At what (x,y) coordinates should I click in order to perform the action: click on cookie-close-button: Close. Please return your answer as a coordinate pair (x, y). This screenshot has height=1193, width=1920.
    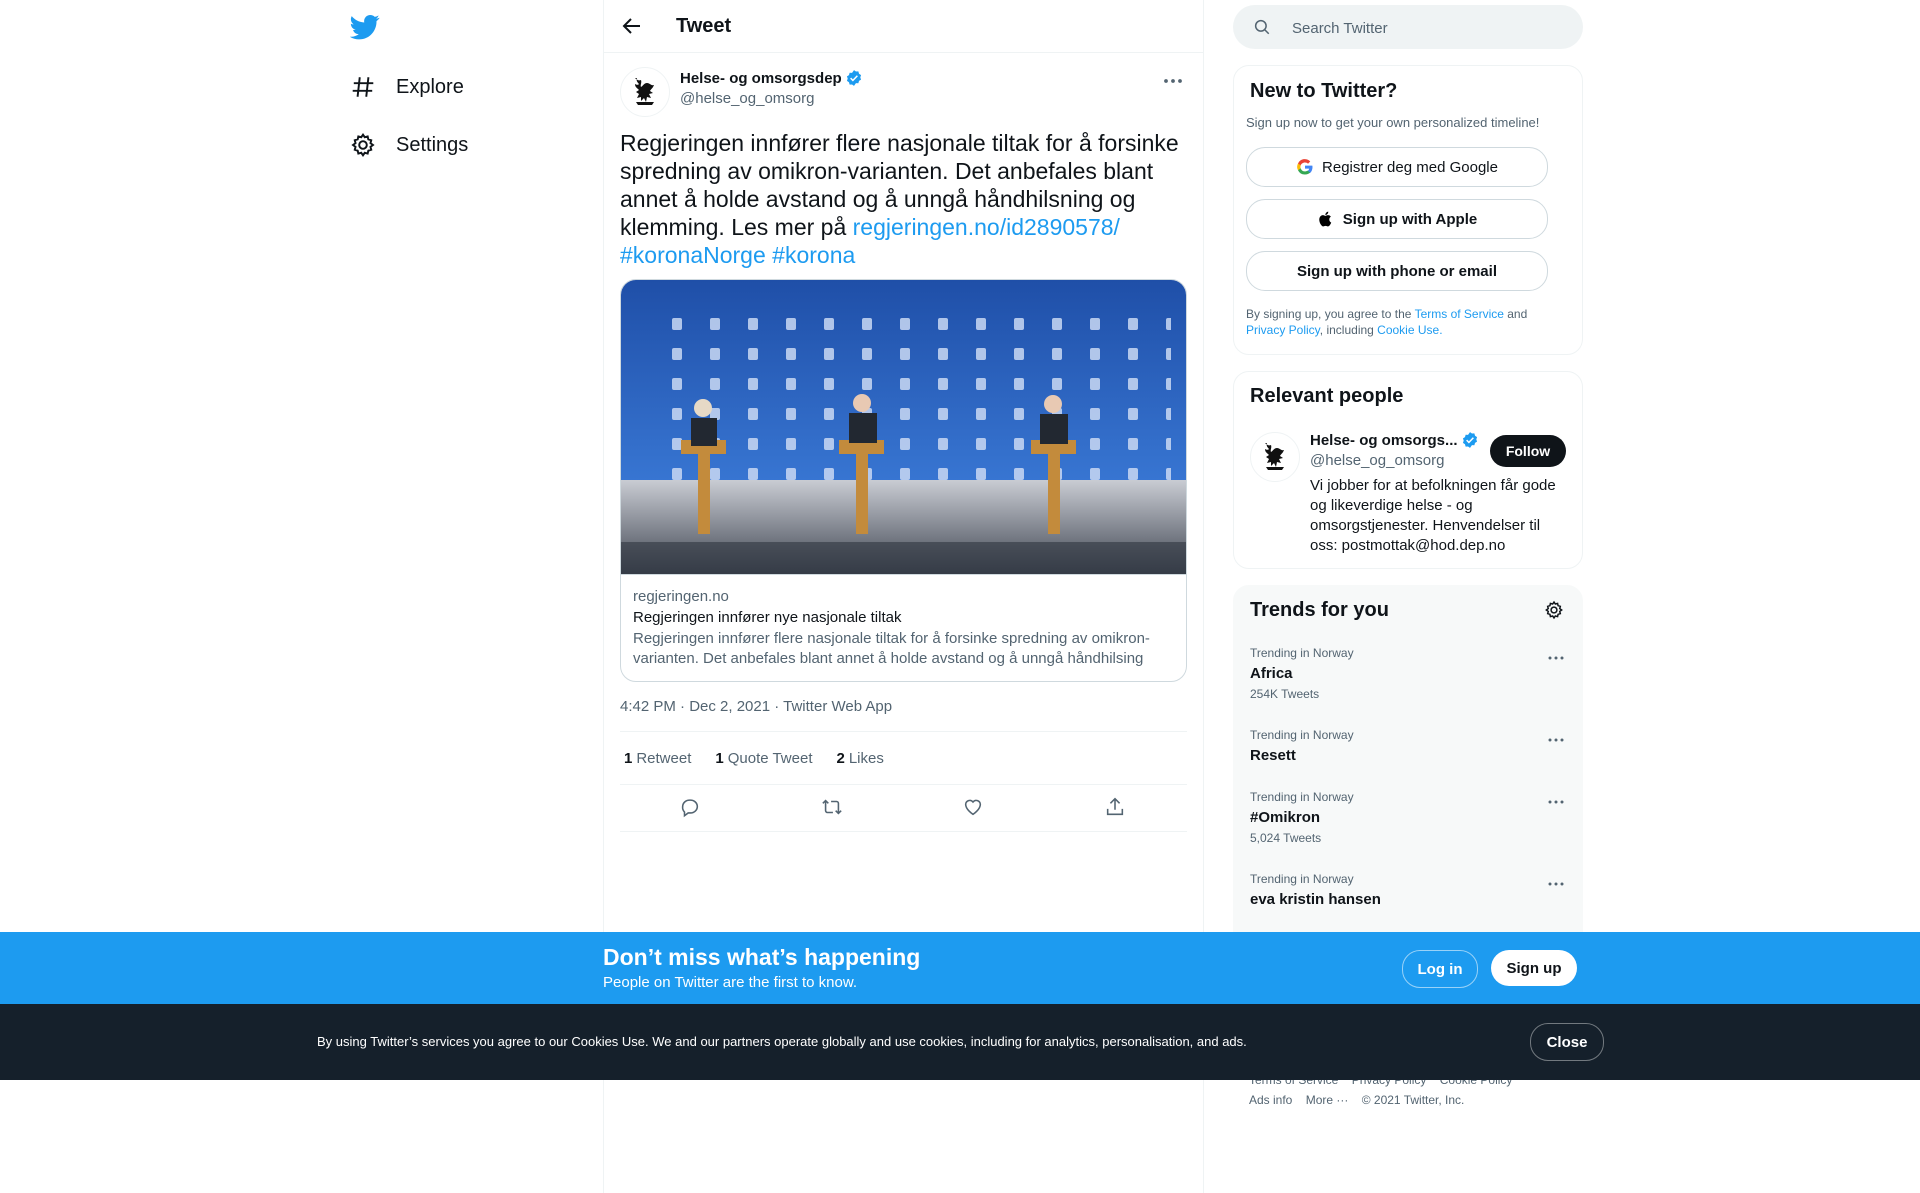
    Looking at the image, I should click on (1567, 1042).